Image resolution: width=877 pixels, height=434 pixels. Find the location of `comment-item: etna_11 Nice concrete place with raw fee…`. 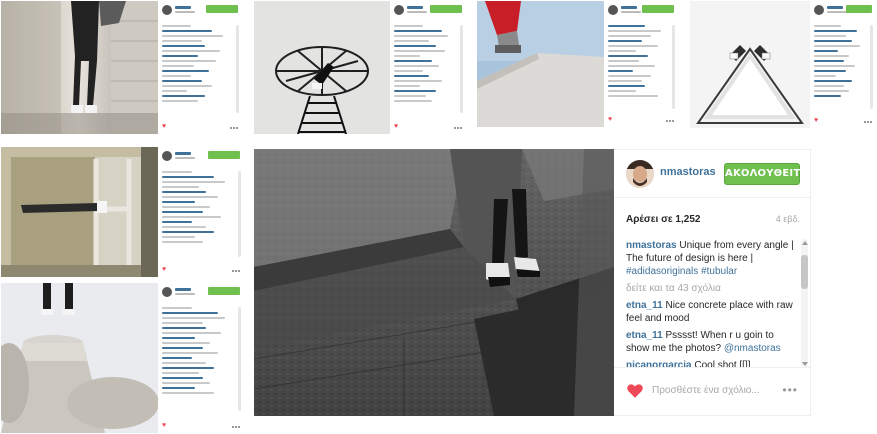

comment-item: etna_11 Nice concrete place with raw fee… is located at coordinates (710, 312).